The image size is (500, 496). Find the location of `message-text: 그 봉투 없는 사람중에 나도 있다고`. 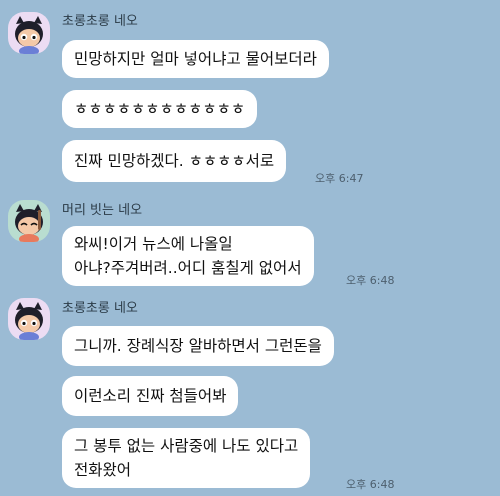

message-text: 그 봉투 없는 사람중에 나도 있다고 is located at coordinates (186, 446).